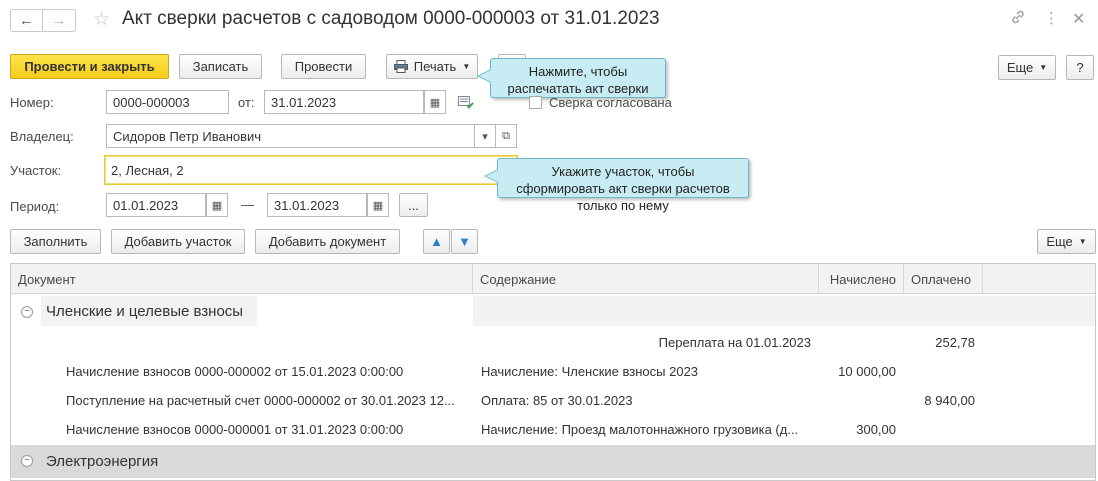  What do you see at coordinates (861, 400) in the screenshot?
I see `cell-charged` at bounding box center [861, 400].